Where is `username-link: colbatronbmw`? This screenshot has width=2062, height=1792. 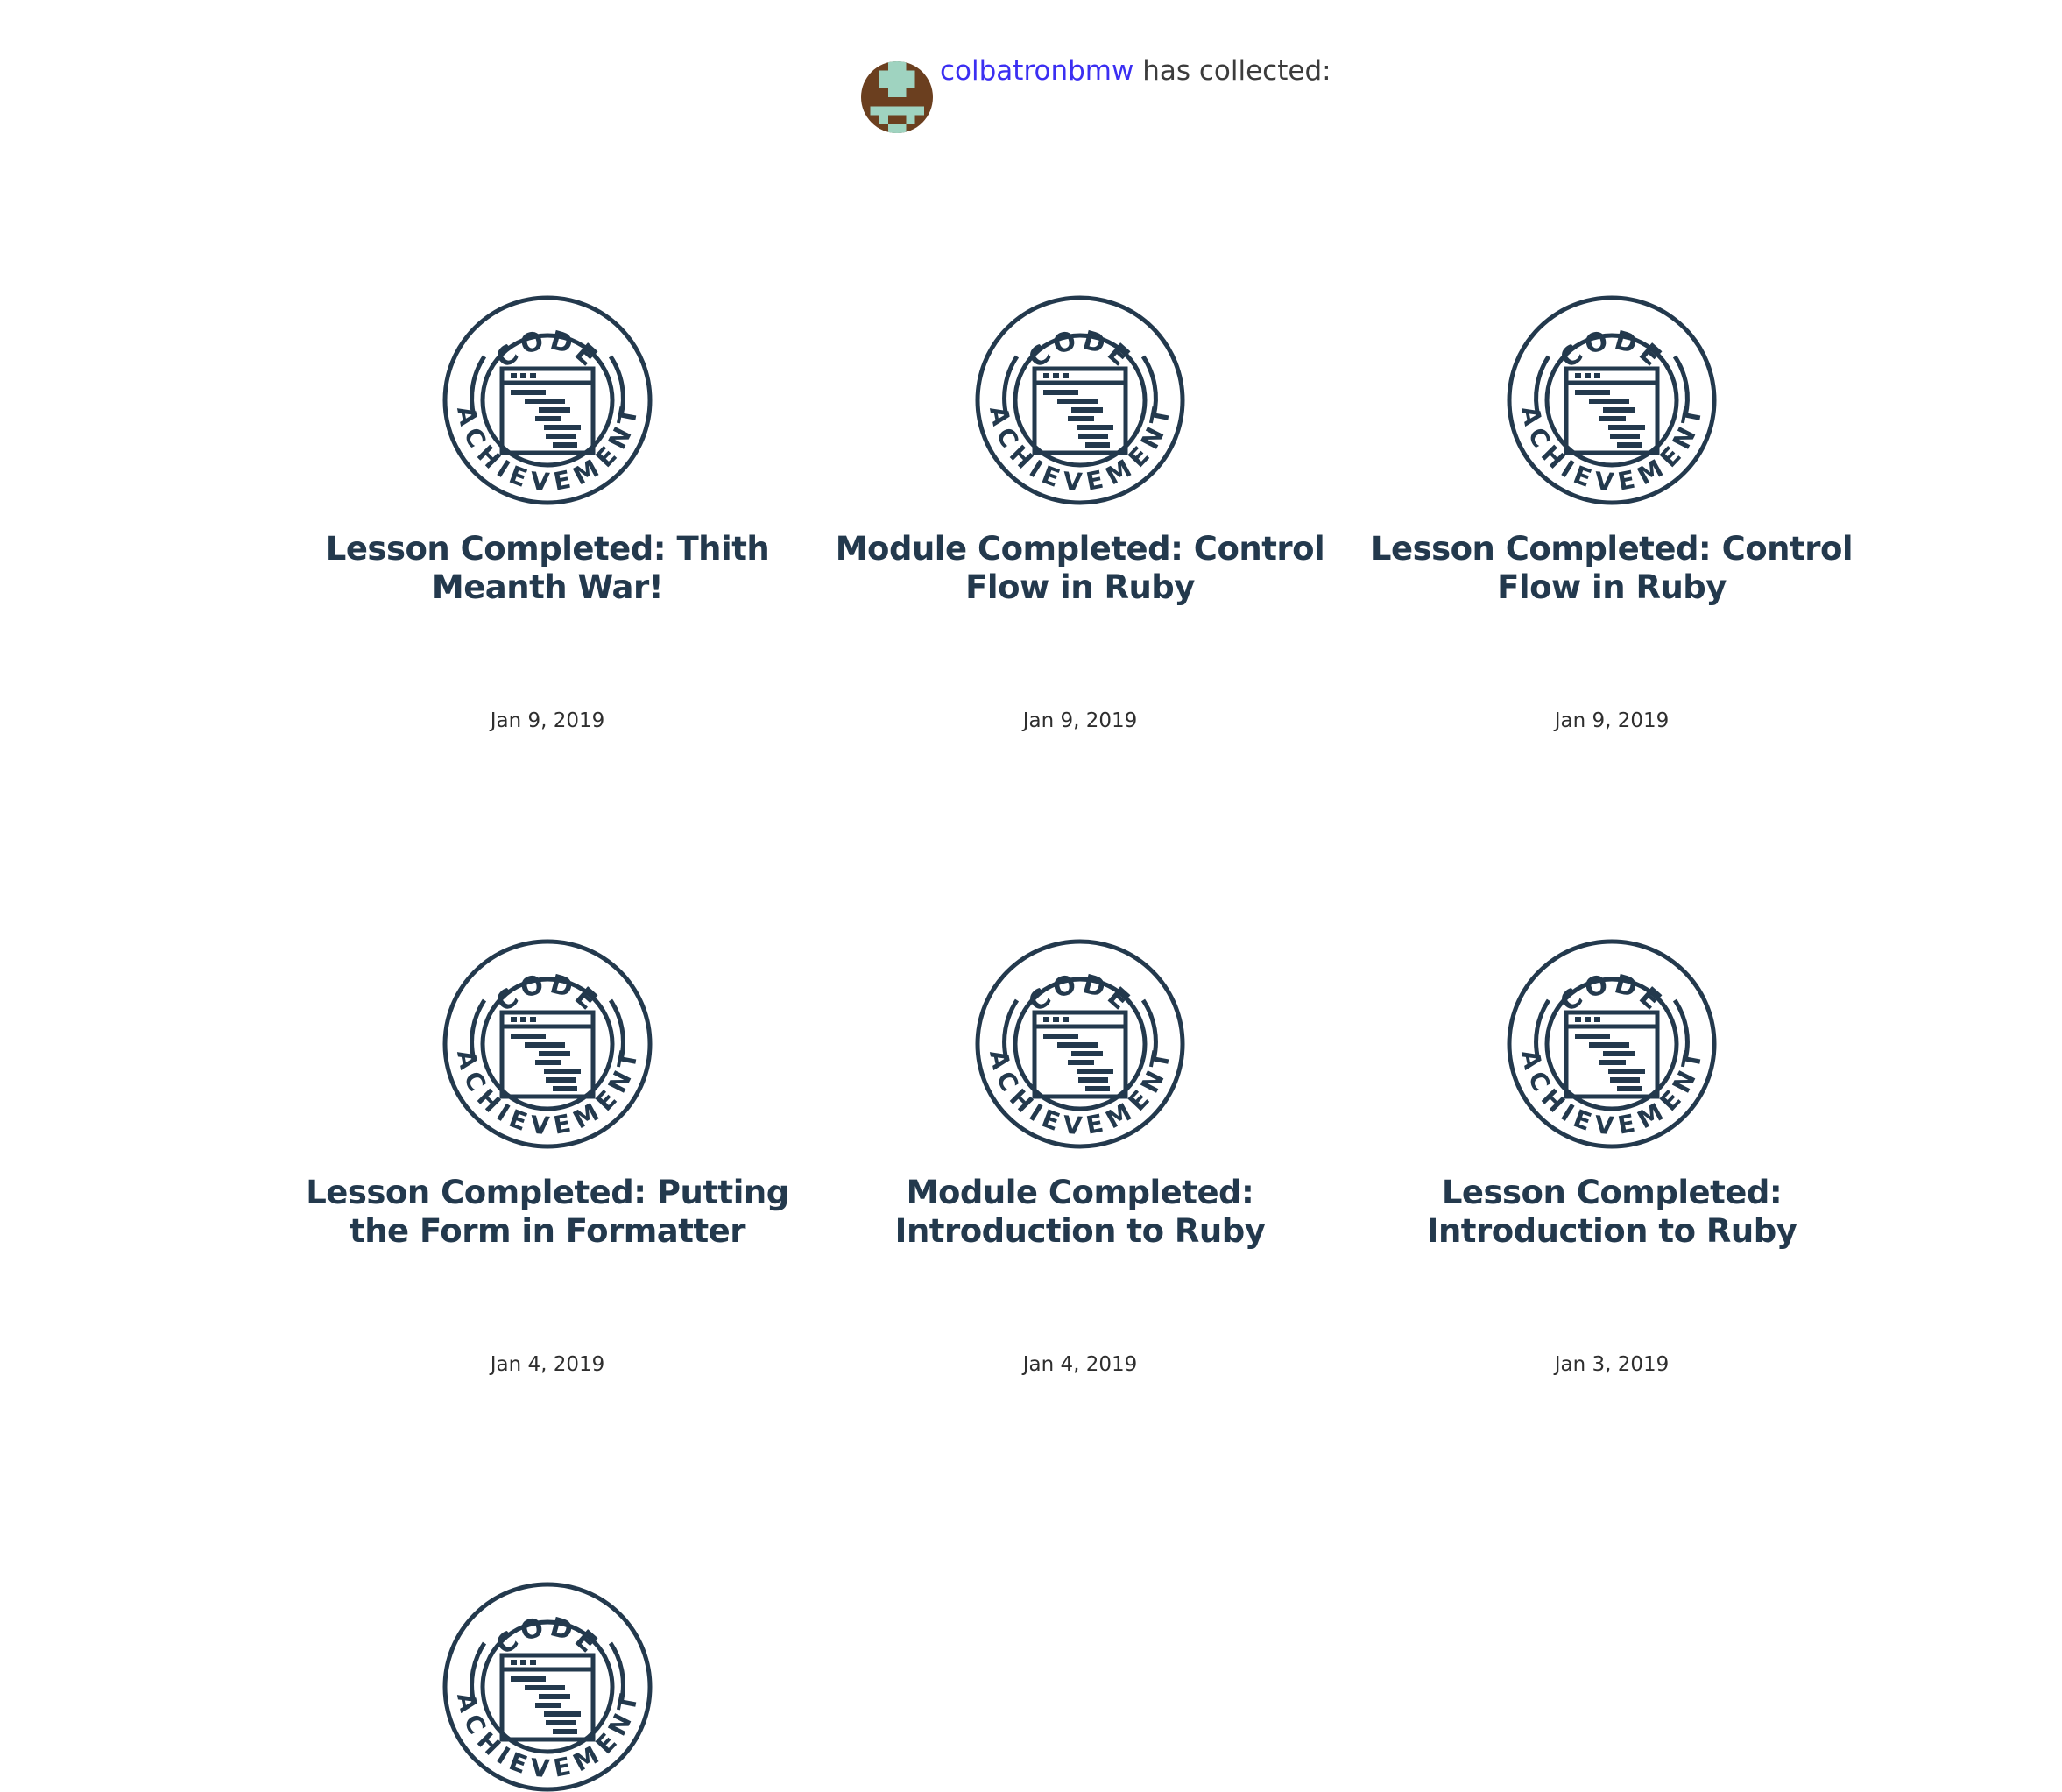
username-link: colbatronbmw is located at coordinates (1036, 71).